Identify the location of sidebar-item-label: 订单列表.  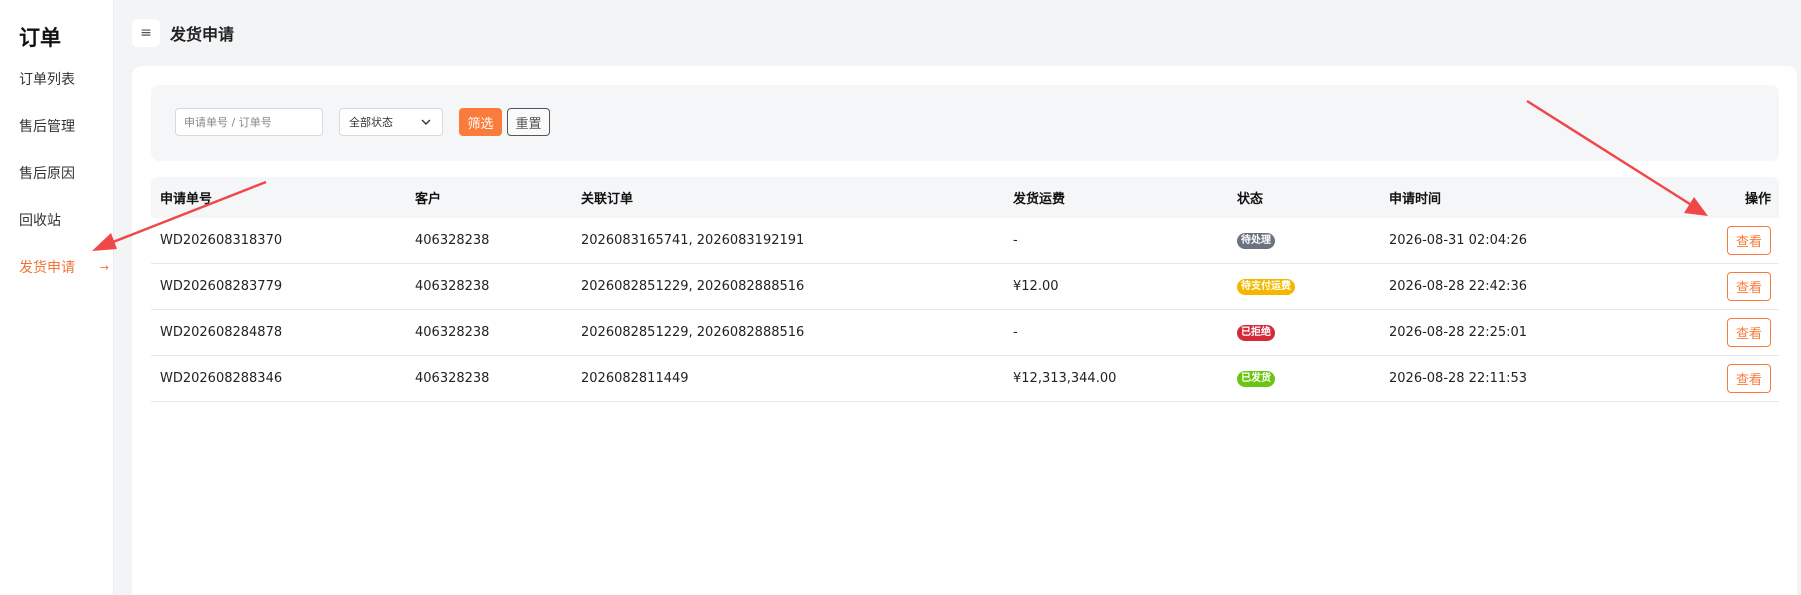
(47, 80).